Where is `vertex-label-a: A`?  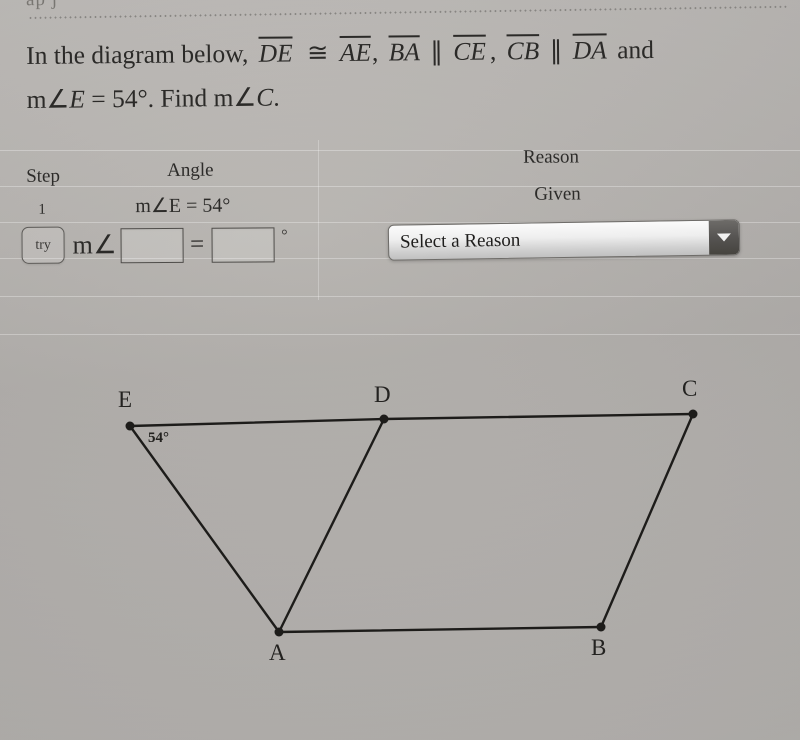
vertex-label-a: A is located at coordinates (277, 652).